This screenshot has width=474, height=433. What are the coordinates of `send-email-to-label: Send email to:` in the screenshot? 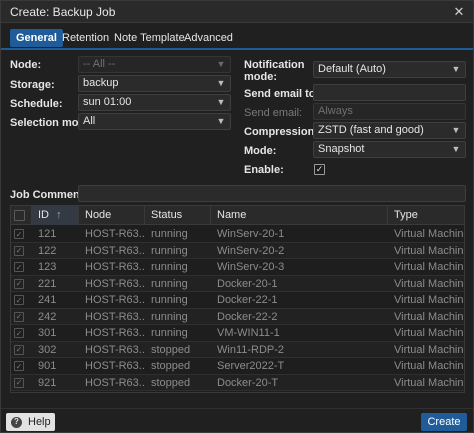 It's located at (282, 94).